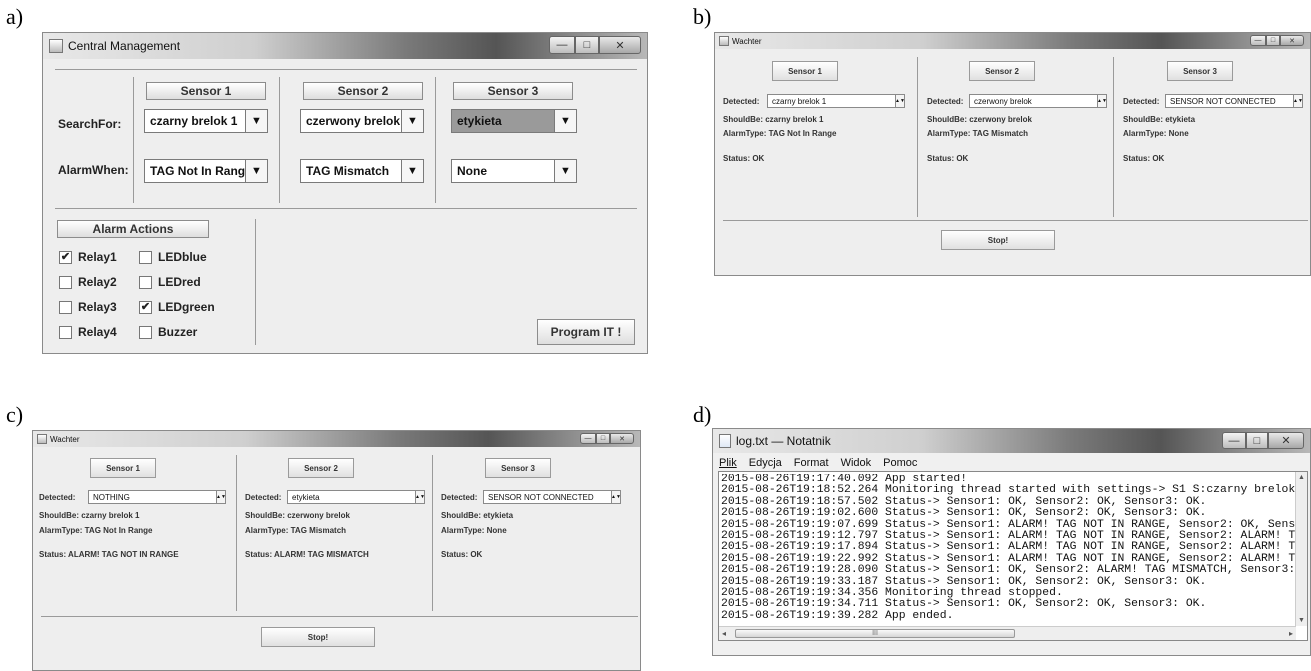 The height and width of the screenshot is (671, 1311). I want to click on relay4-checkbox: Relay4, so click(88, 332).